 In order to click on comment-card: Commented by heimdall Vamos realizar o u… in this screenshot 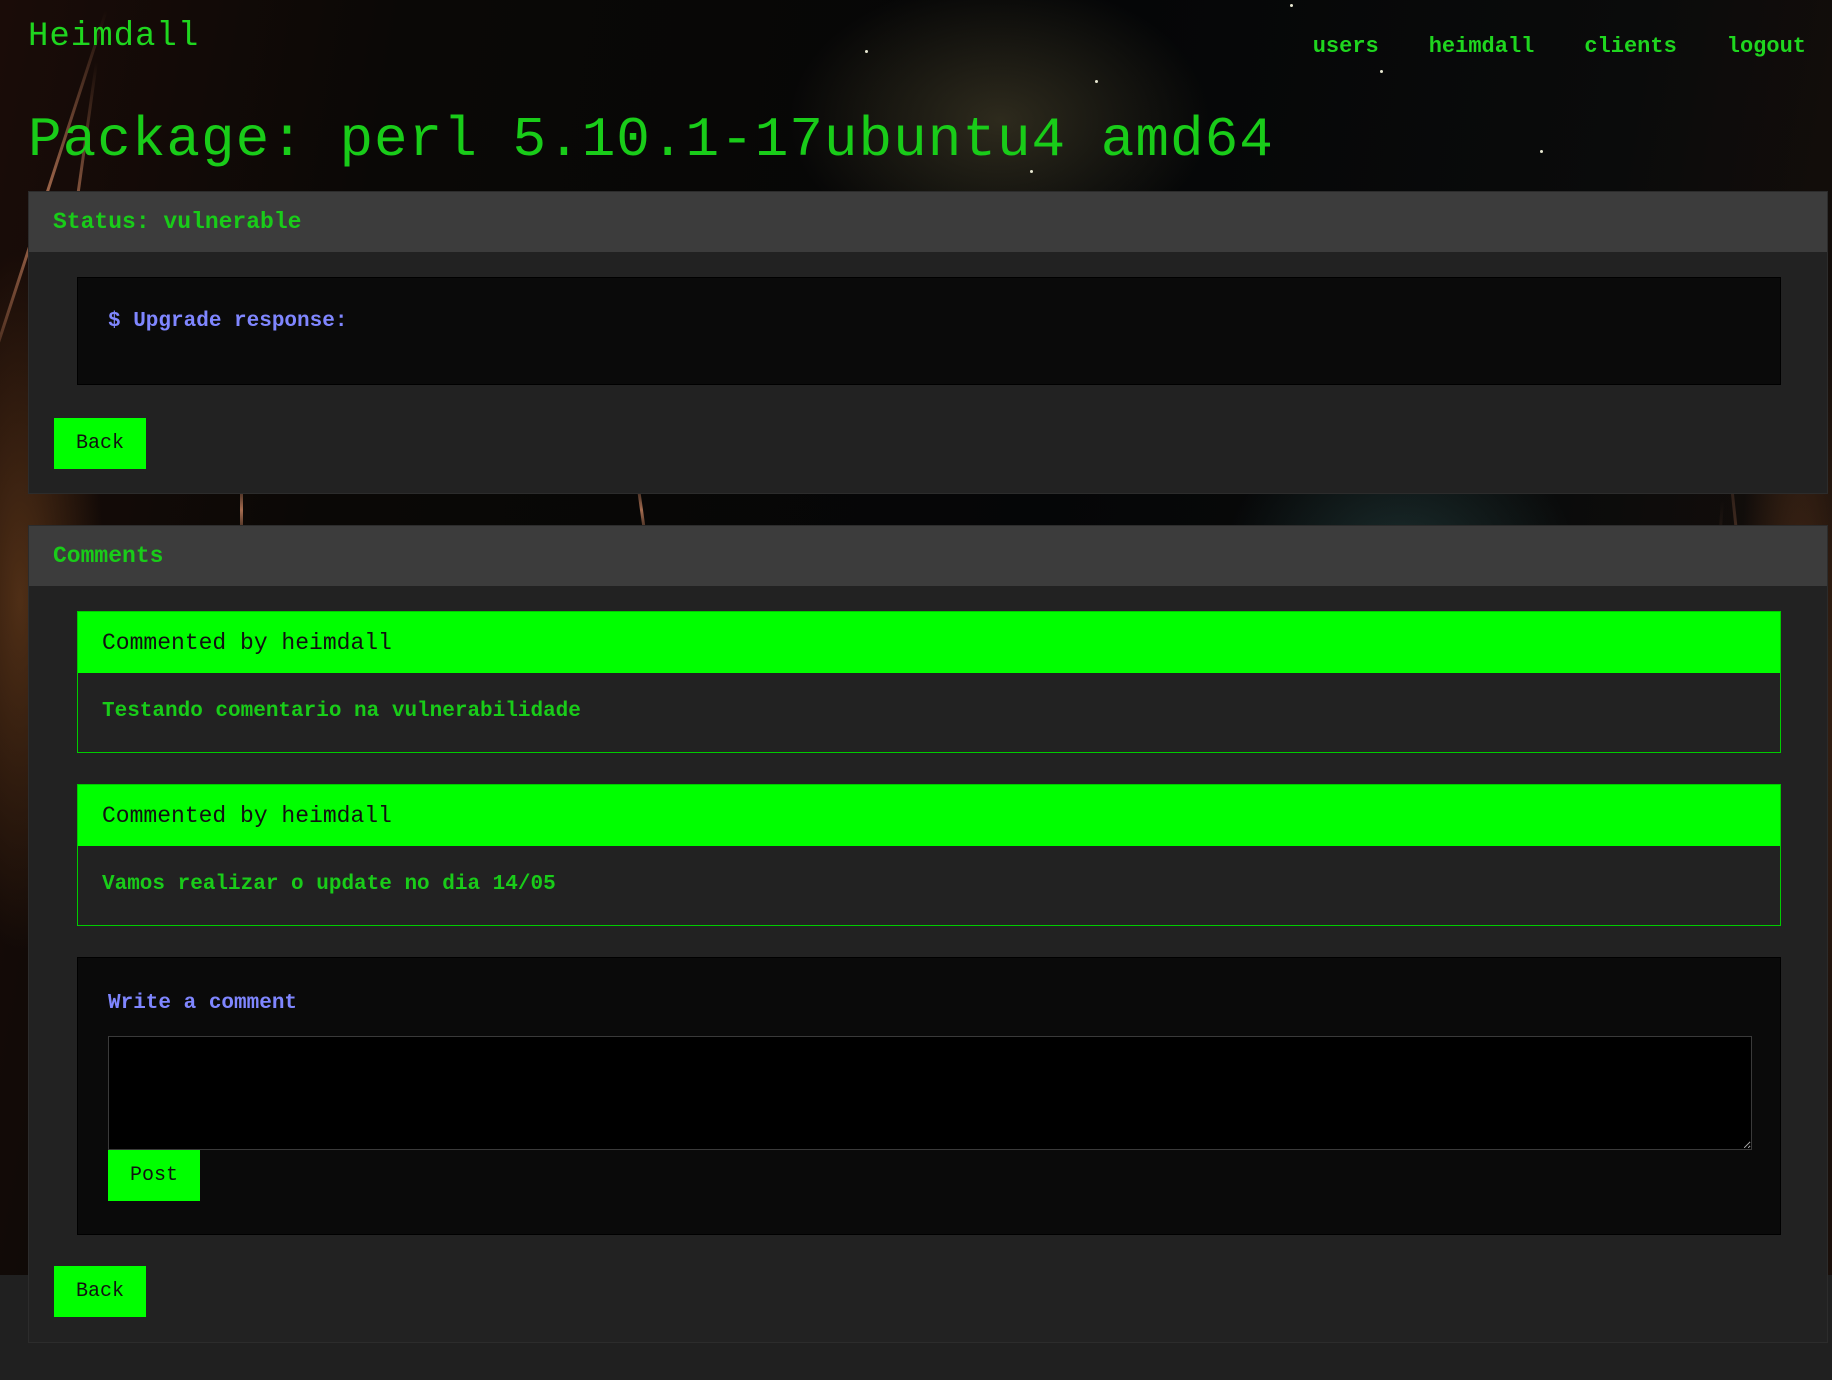, I will do `click(929, 855)`.